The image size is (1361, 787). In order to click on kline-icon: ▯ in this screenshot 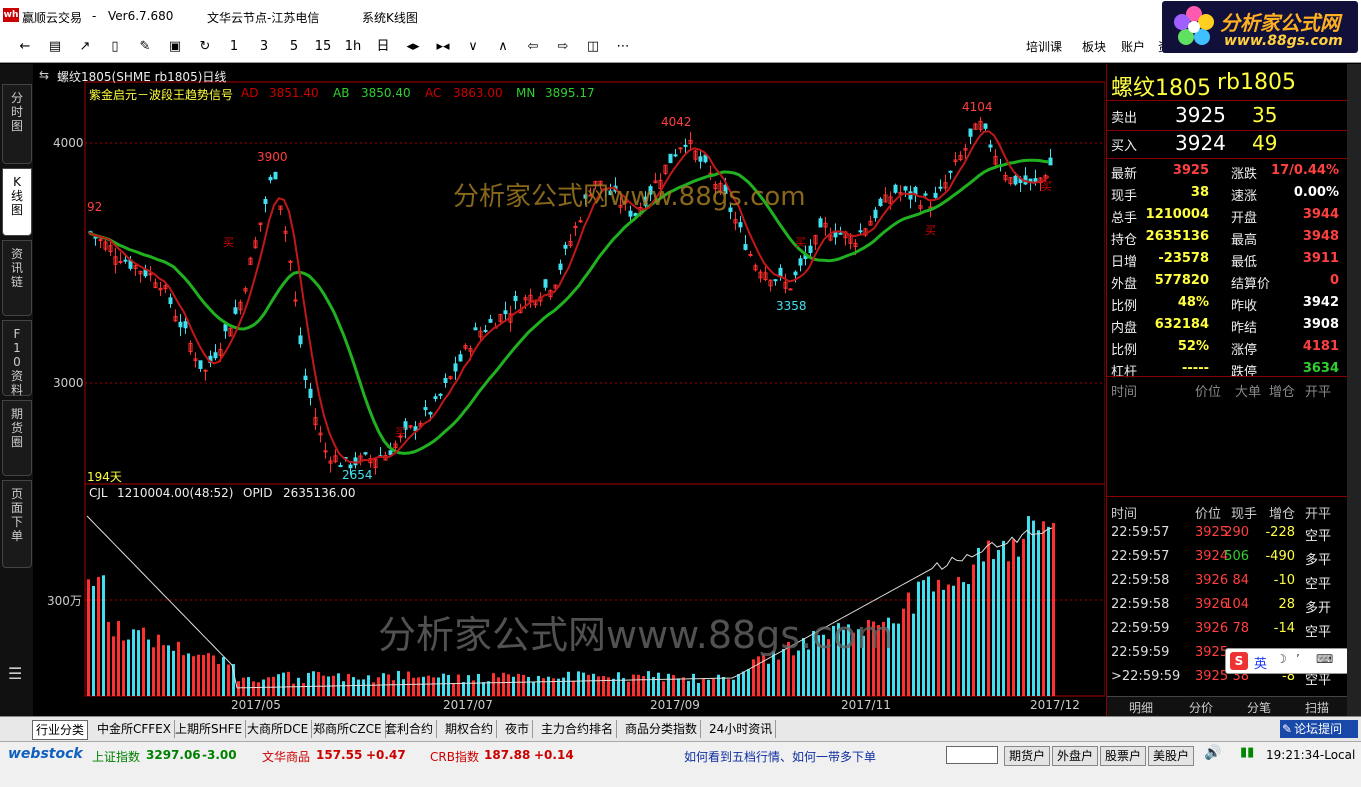, I will do `click(115, 47)`.